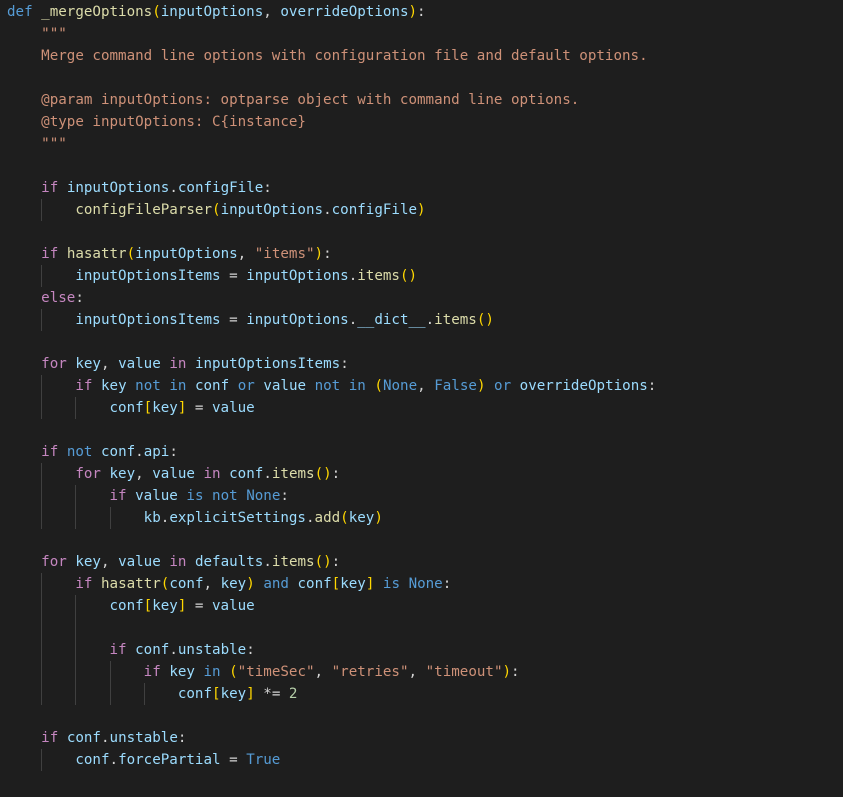 This screenshot has width=843, height=797. I want to click on code-line: conf[key] *= 2, so click(425, 694).